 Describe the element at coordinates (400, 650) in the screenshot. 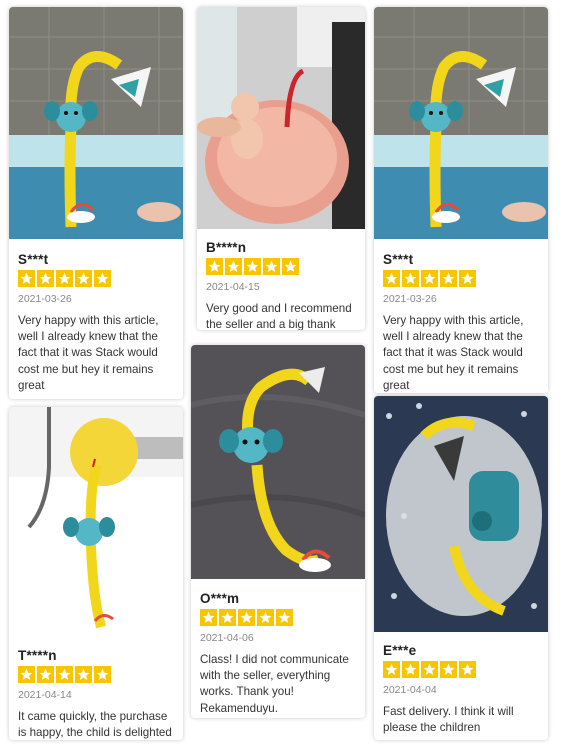

I see `reviewer-name: E***e` at that location.